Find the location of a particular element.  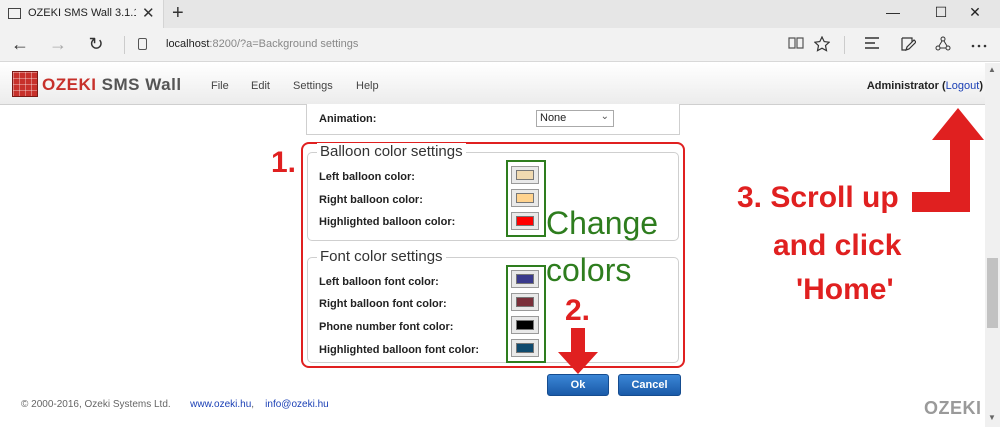

app-logo: OZEKI SMS Wall is located at coordinates (112, 85).